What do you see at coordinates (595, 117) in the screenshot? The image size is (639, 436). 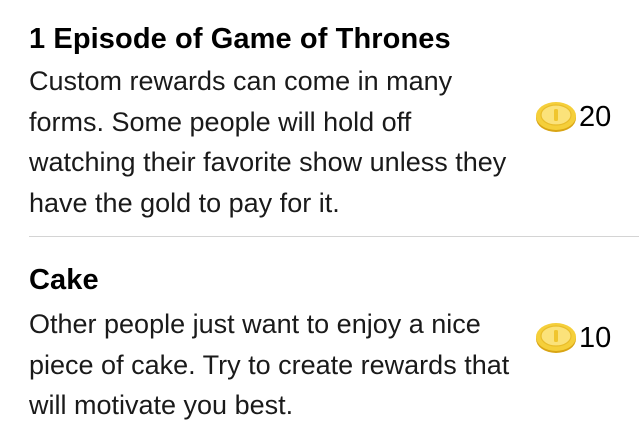 I see `reward-cost-value: 20` at bounding box center [595, 117].